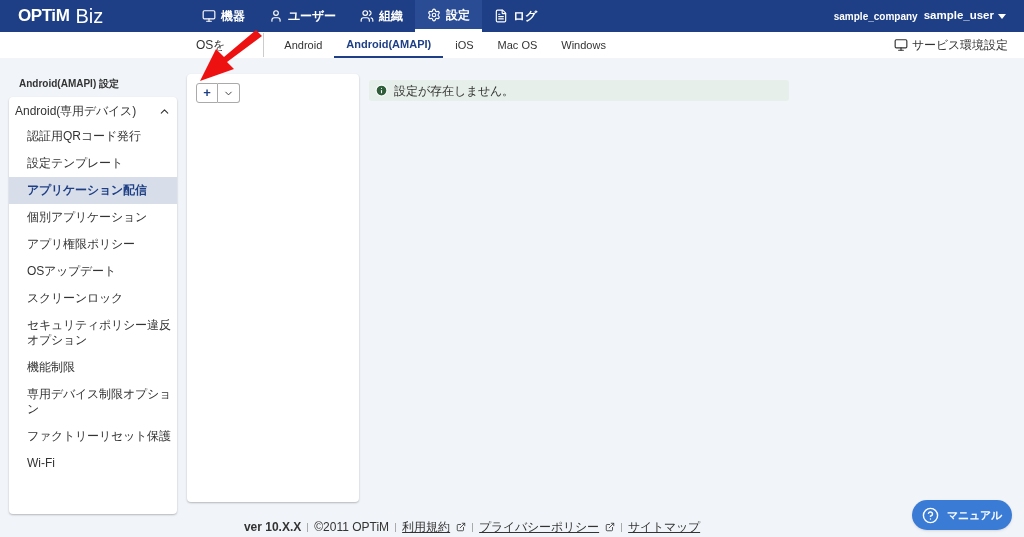 Image resolution: width=1024 pixels, height=537 pixels. What do you see at coordinates (69, 84) in the screenshot?
I see `sidebar-title: Android(AMAPI) 設定` at bounding box center [69, 84].